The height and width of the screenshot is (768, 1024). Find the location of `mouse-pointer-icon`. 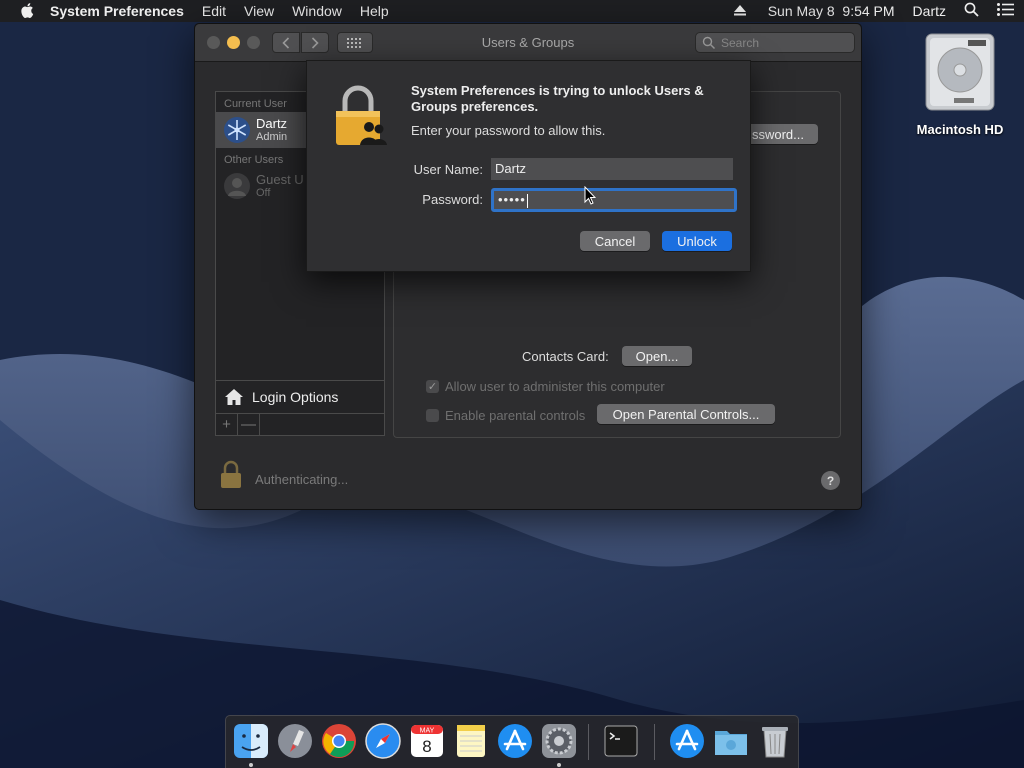

mouse-pointer-icon is located at coordinates (590, 195).